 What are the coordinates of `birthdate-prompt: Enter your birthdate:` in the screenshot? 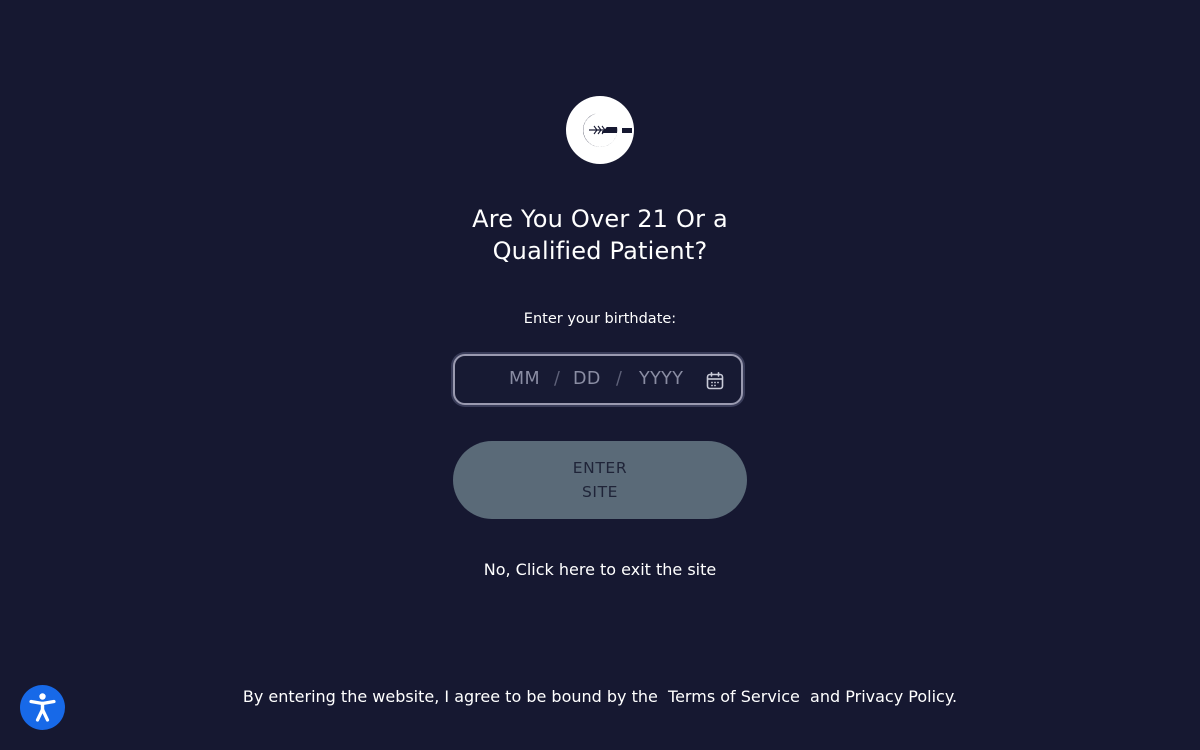 It's located at (600, 319).